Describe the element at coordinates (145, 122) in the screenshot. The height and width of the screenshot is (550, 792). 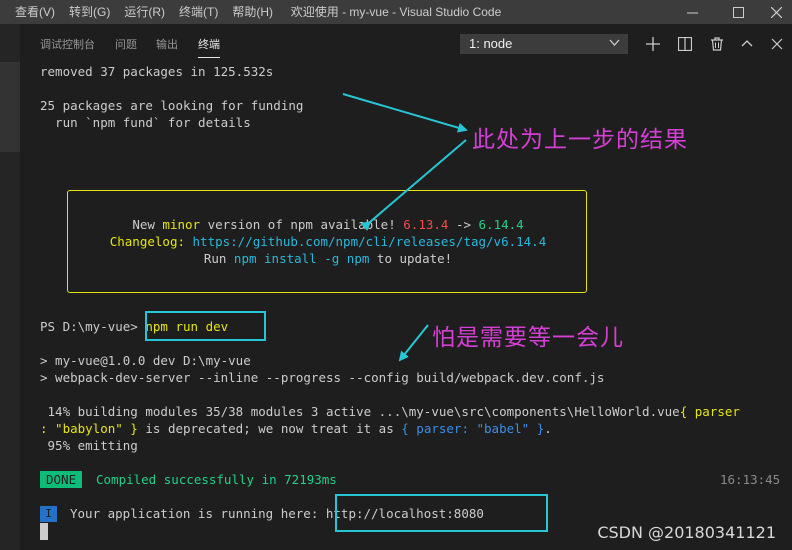
I see `funding-hint-line: run `npm fund` for details` at that location.